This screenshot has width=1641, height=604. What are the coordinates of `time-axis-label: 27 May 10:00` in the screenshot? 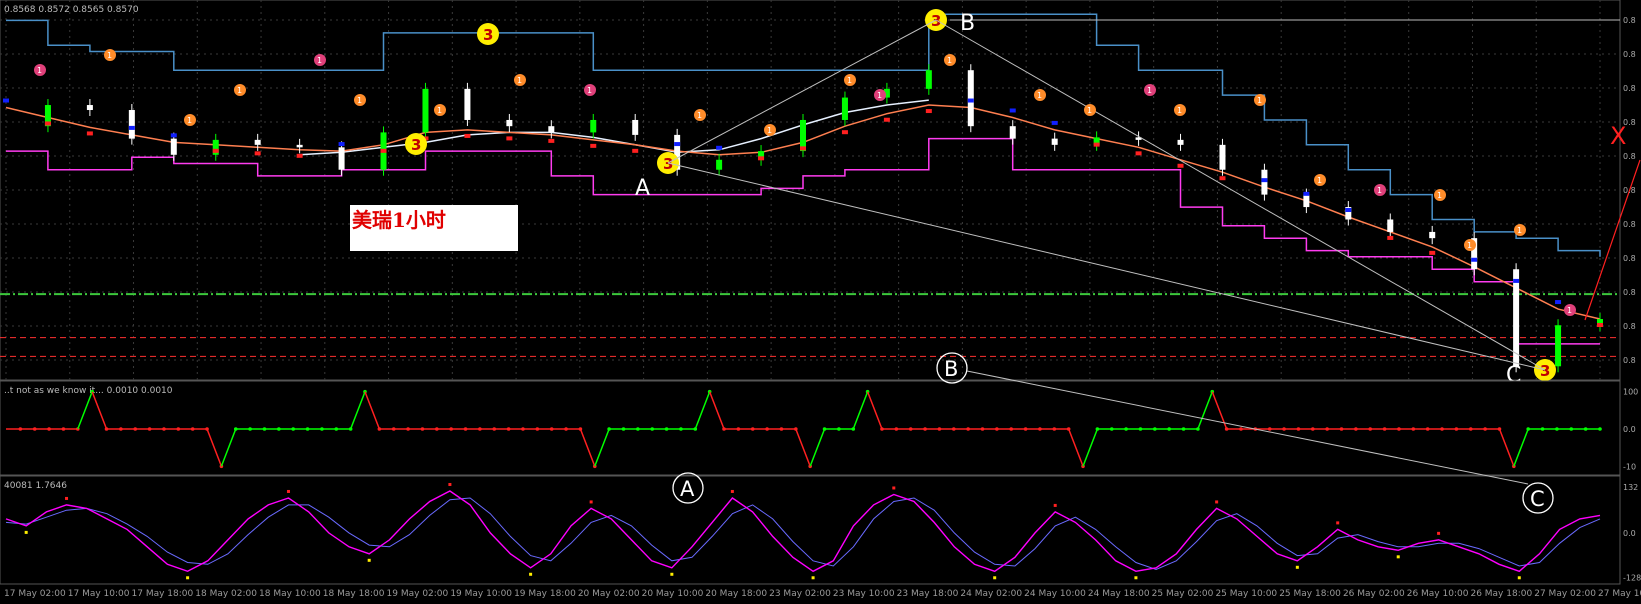 It's located at (1619, 594).